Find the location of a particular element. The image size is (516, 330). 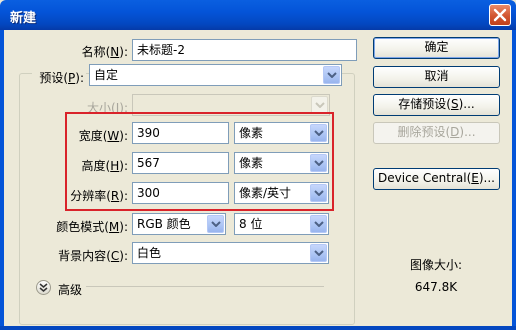

height-unit-select: 像素 is located at coordinates (281, 163).